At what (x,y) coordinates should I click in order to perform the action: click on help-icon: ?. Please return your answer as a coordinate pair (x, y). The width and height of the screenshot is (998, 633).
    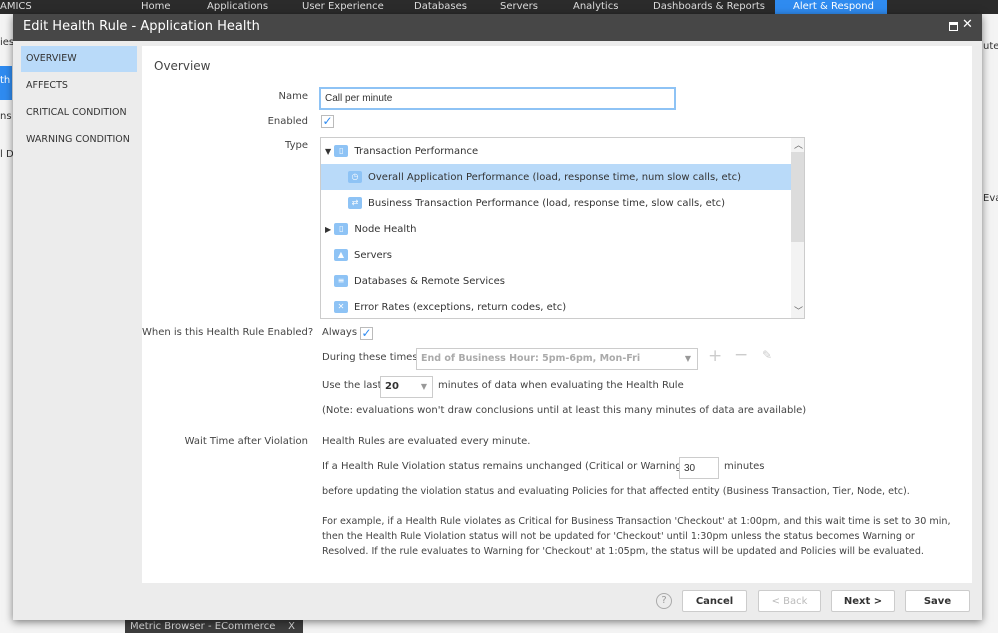
    Looking at the image, I should click on (664, 601).